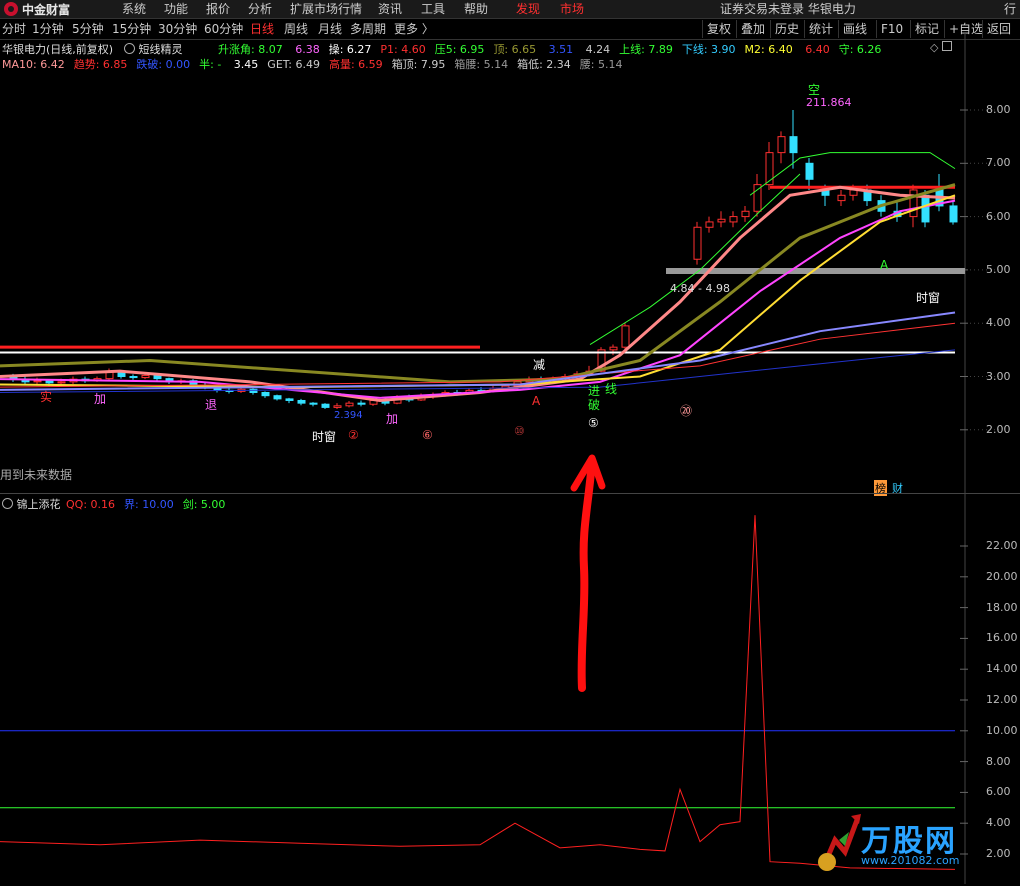 This screenshot has height=886, width=1020. I want to click on annotation-time-window-left: 时窗, so click(324, 437).